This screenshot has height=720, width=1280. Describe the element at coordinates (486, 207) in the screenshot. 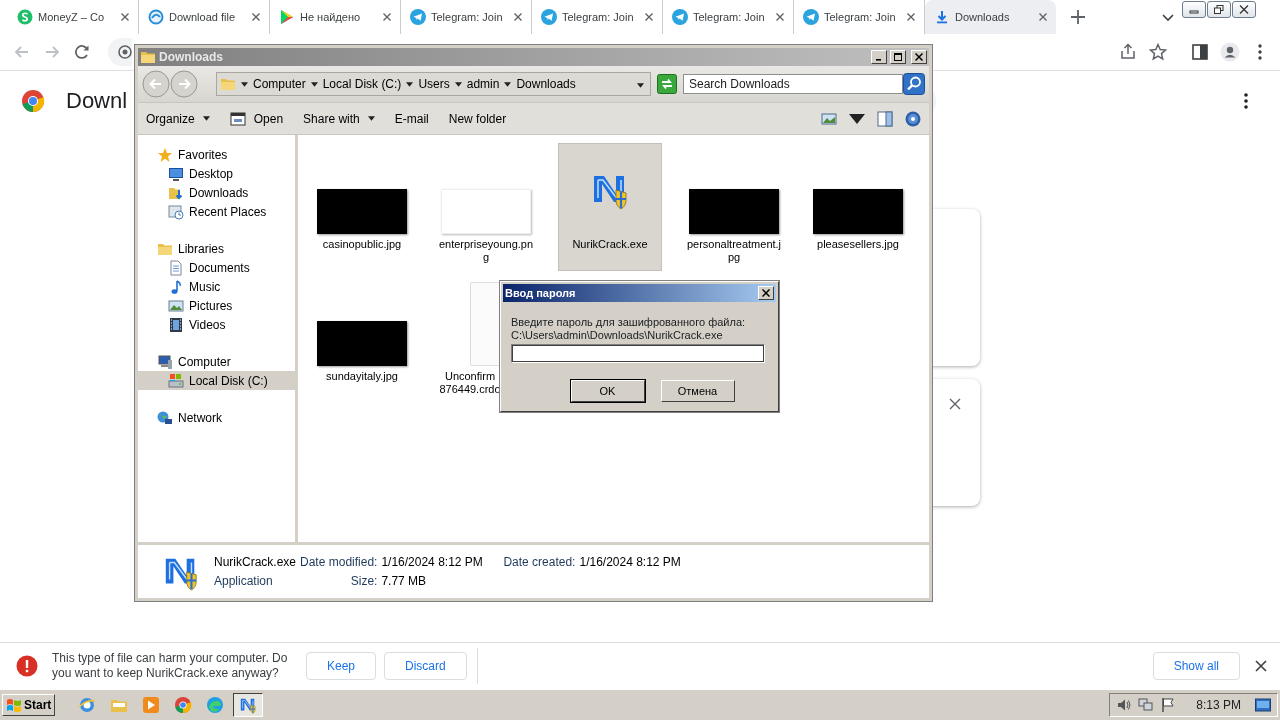

I see `file-item: enterpriseyoung.png` at that location.